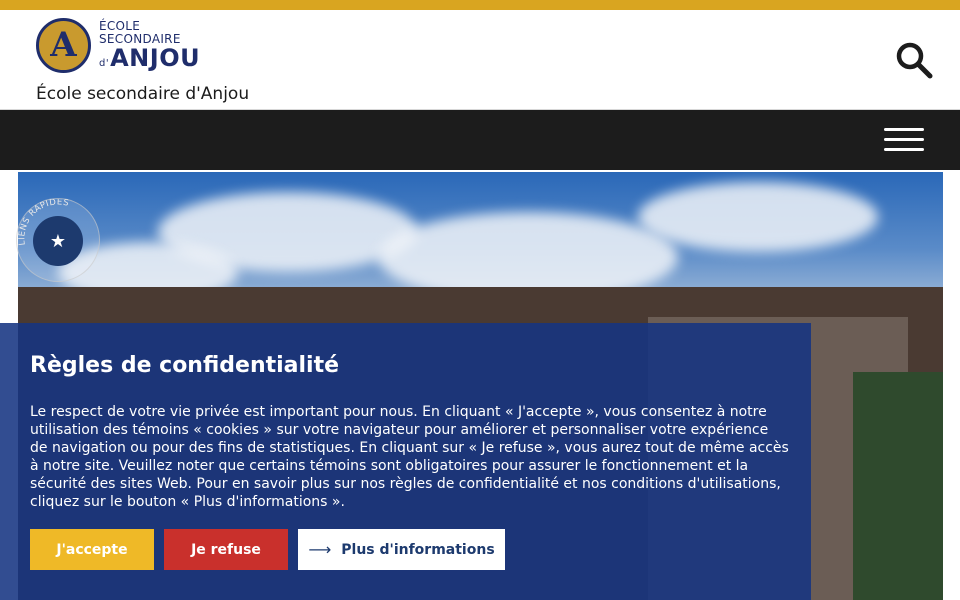 Image resolution: width=960 pixels, height=600 pixels. What do you see at coordinates (92, 549) in the screenshot?
I see `accept-cookies-button: J'accepte` at bounding box center [92, 549].